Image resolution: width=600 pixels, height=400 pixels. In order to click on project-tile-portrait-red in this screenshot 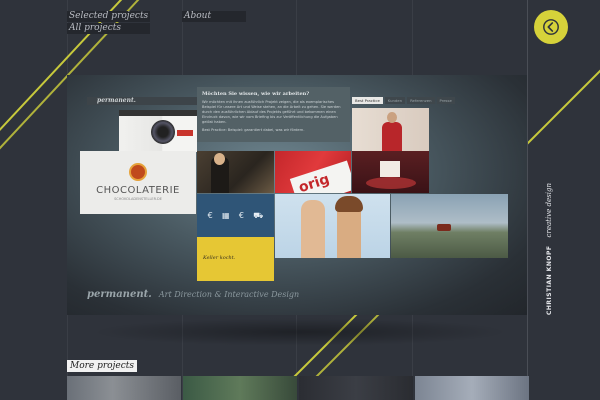, I will do `click(390, 129)`.